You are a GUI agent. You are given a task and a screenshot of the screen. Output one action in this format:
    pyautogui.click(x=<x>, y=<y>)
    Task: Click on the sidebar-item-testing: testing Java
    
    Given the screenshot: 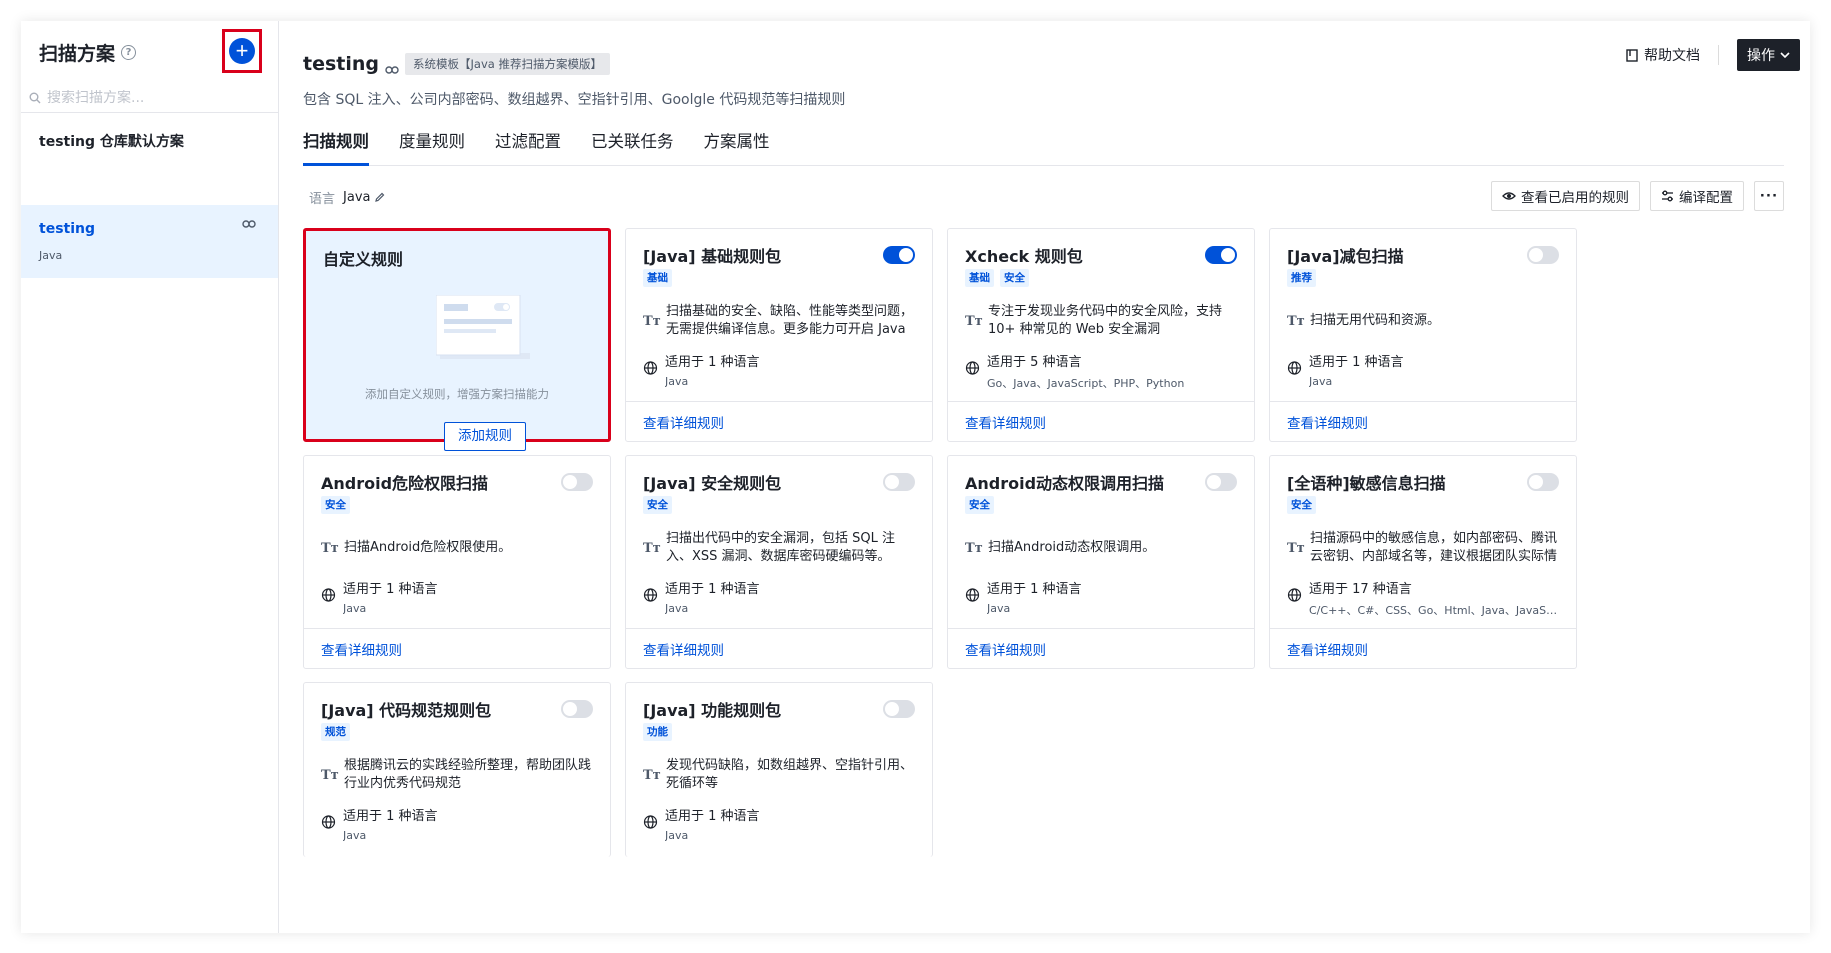 What is the action you would take?
    pyautogui.click(x=149, y=241)
    